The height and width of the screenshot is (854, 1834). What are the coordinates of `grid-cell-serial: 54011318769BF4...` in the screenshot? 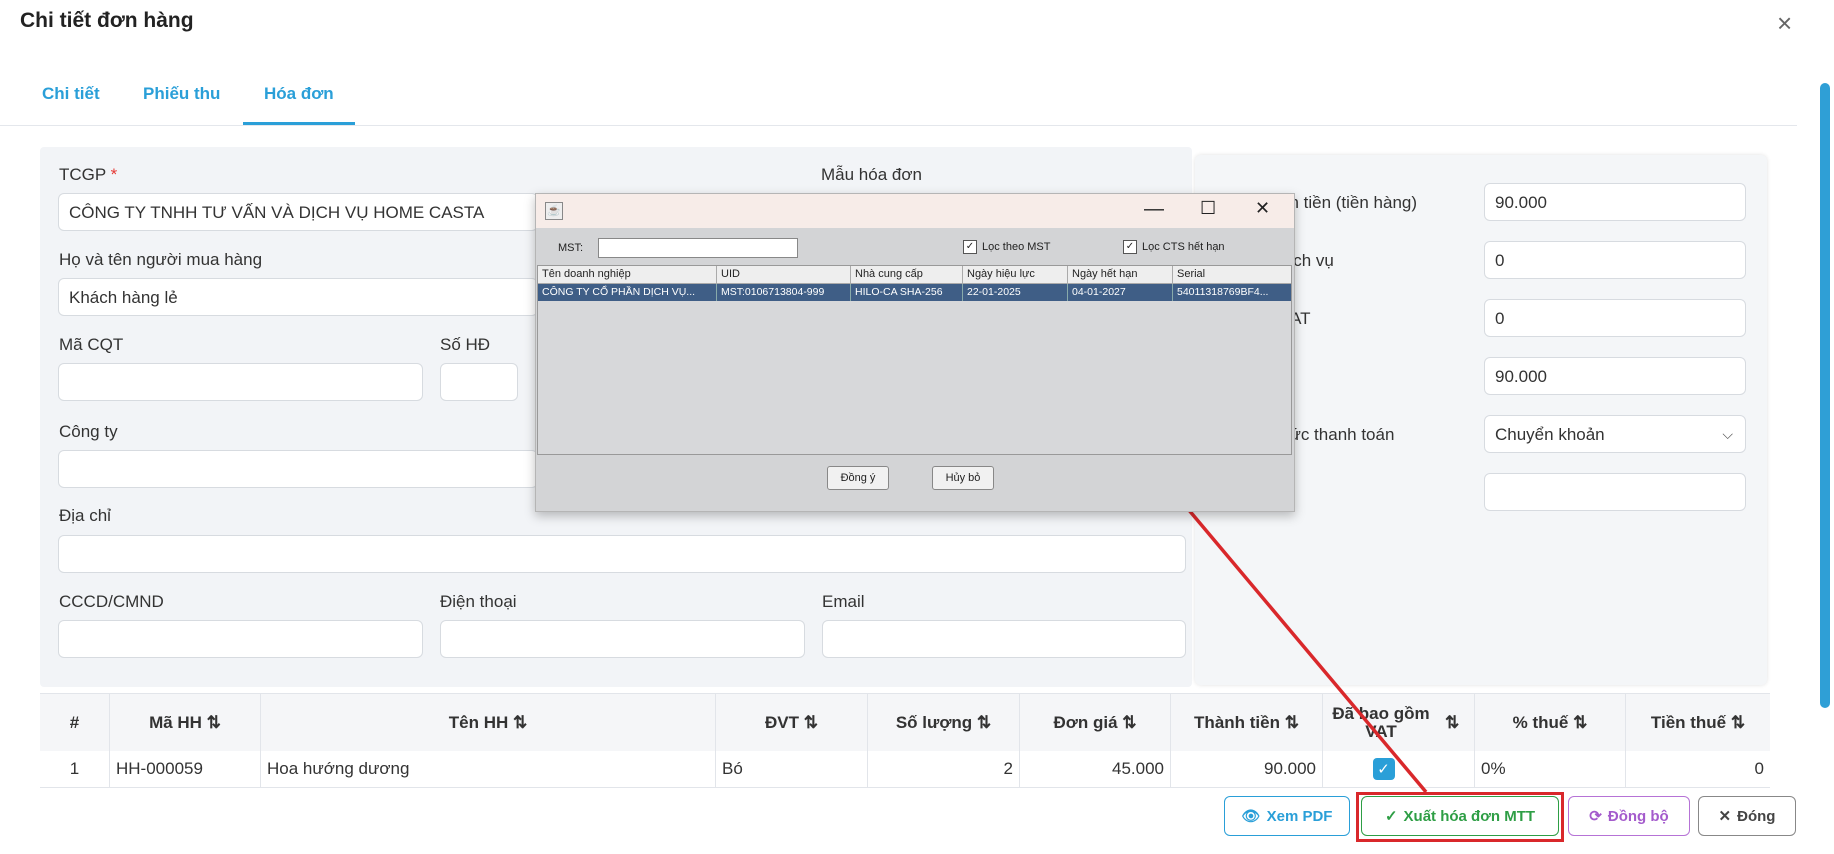 It's located at (1232, 292).